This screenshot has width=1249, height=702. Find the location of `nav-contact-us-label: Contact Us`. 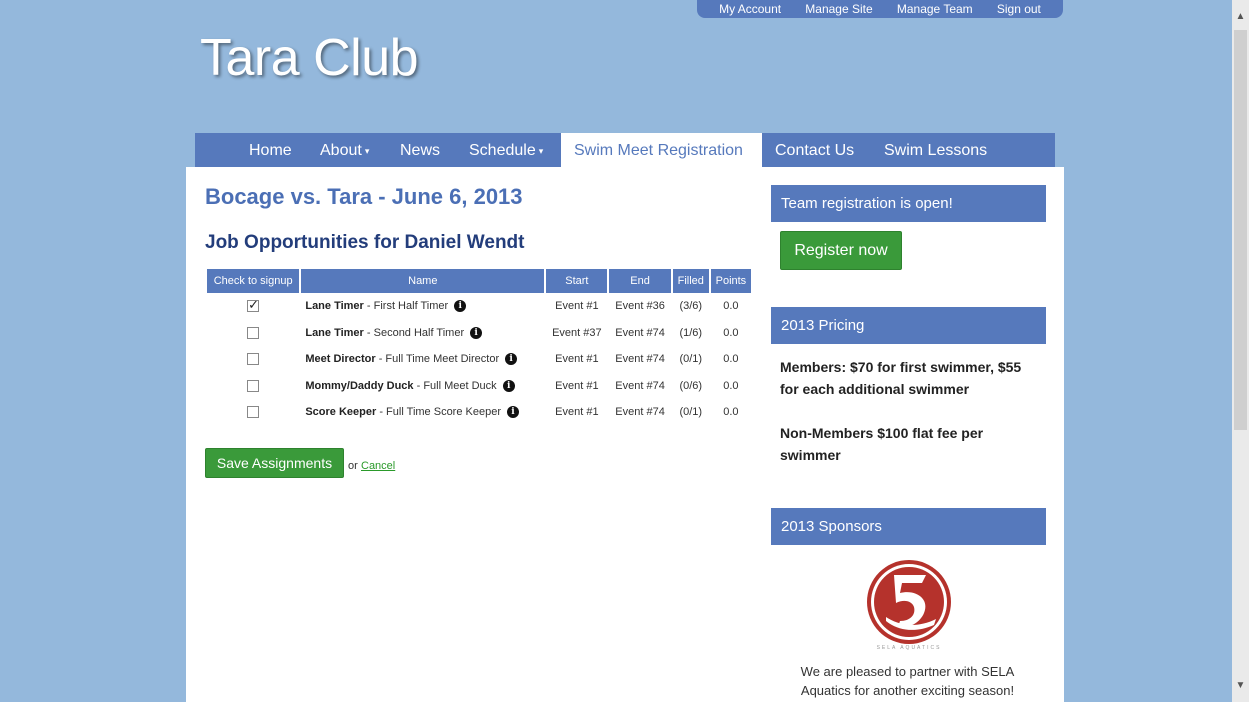

nav-contact-us-label: Contact Us is located at coordinates (815, 150).